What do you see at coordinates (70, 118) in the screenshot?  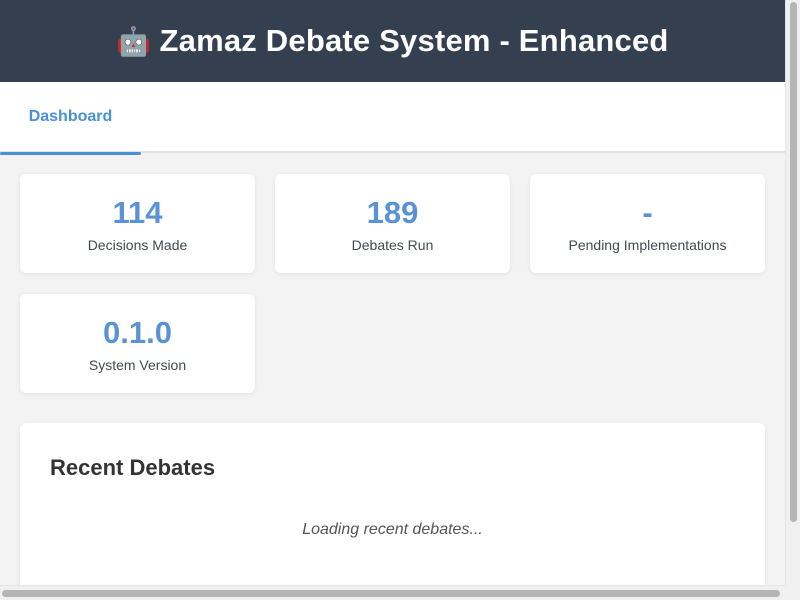 I see `tab-dashboard: Dashboard` at bounding box center [70, 118].